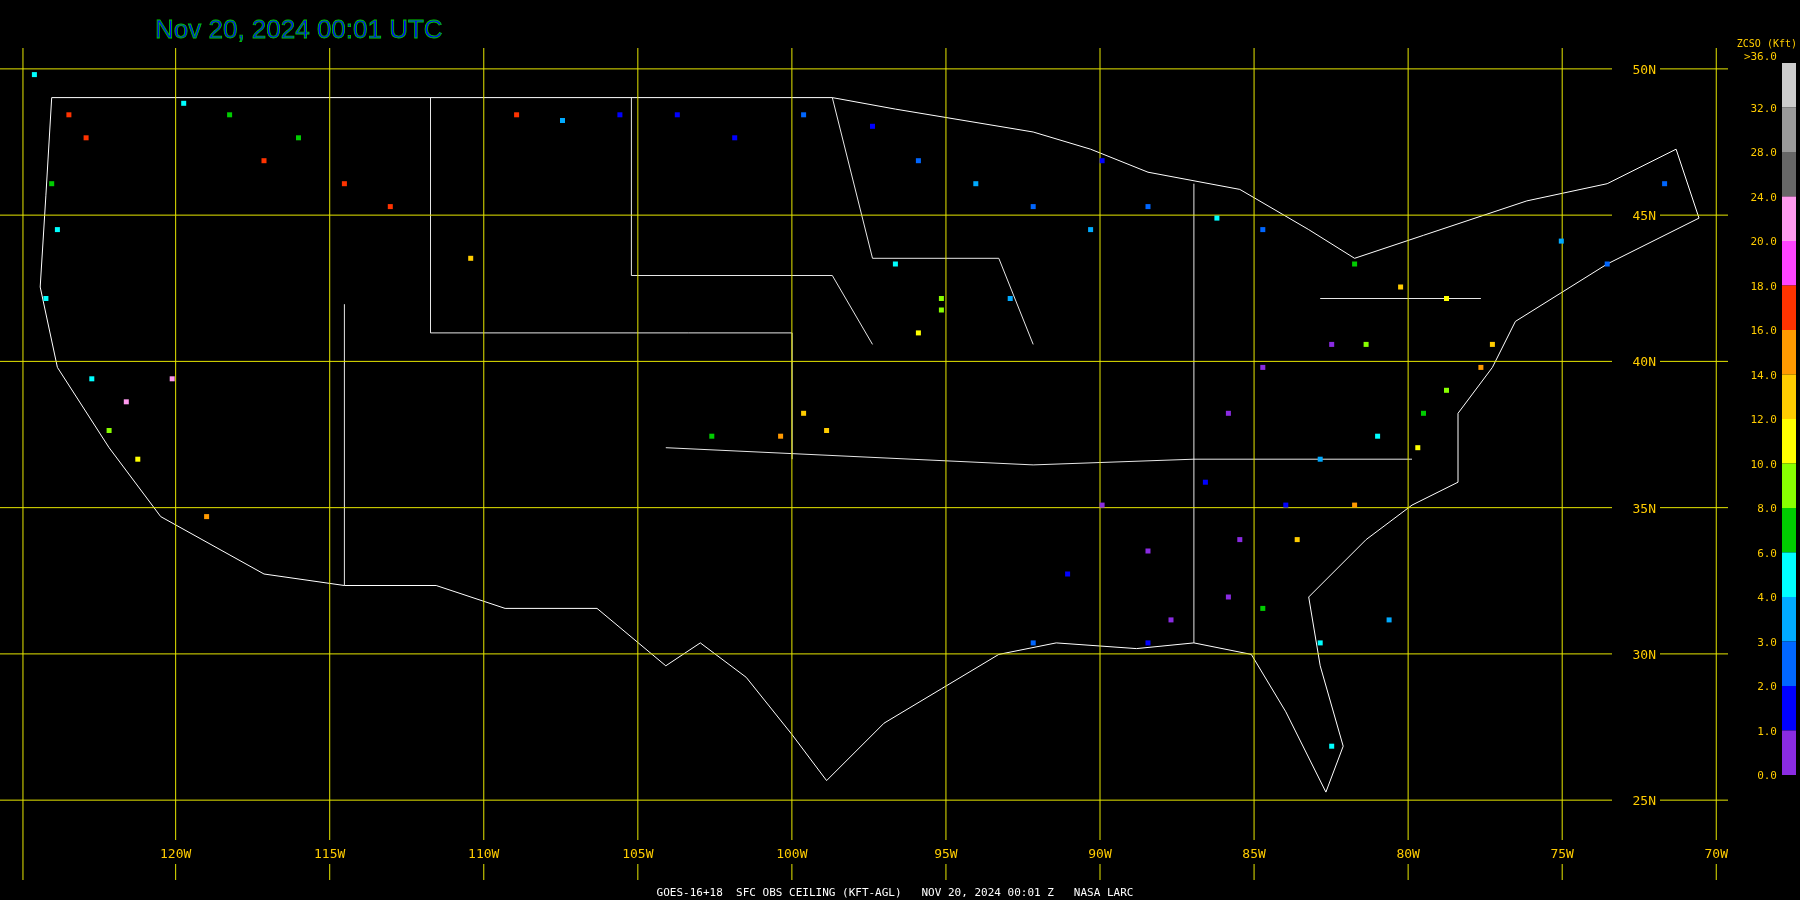 This screenshot has width=1800, height=900. What do you see at coordinates (895, 892) in the screenshot?
I see `map-caption: GOES-16+18 SFC OBS CEILING (KFT-AGL) NOV 20, 2024 00:01 Z NASA LARC` at bounding box center [895, 892].